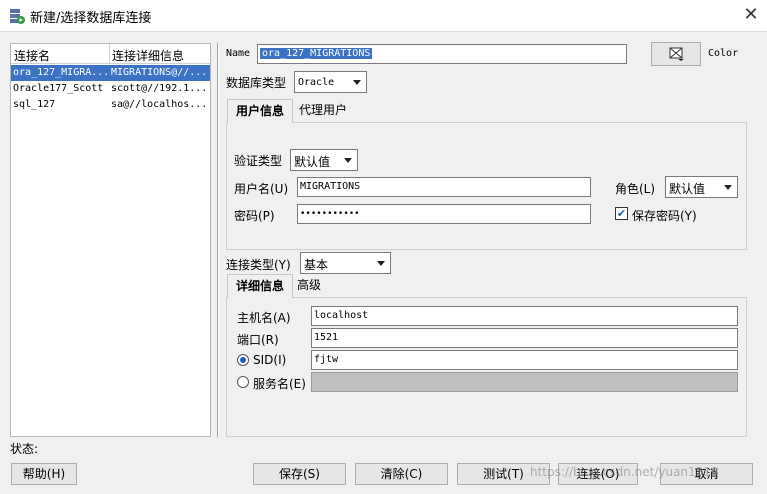 This screenshot has height=494, width=767. Describe the element at coordinates (148, 55) in the screenshot. I see `column-header-details: 连接详细信息` at that location.